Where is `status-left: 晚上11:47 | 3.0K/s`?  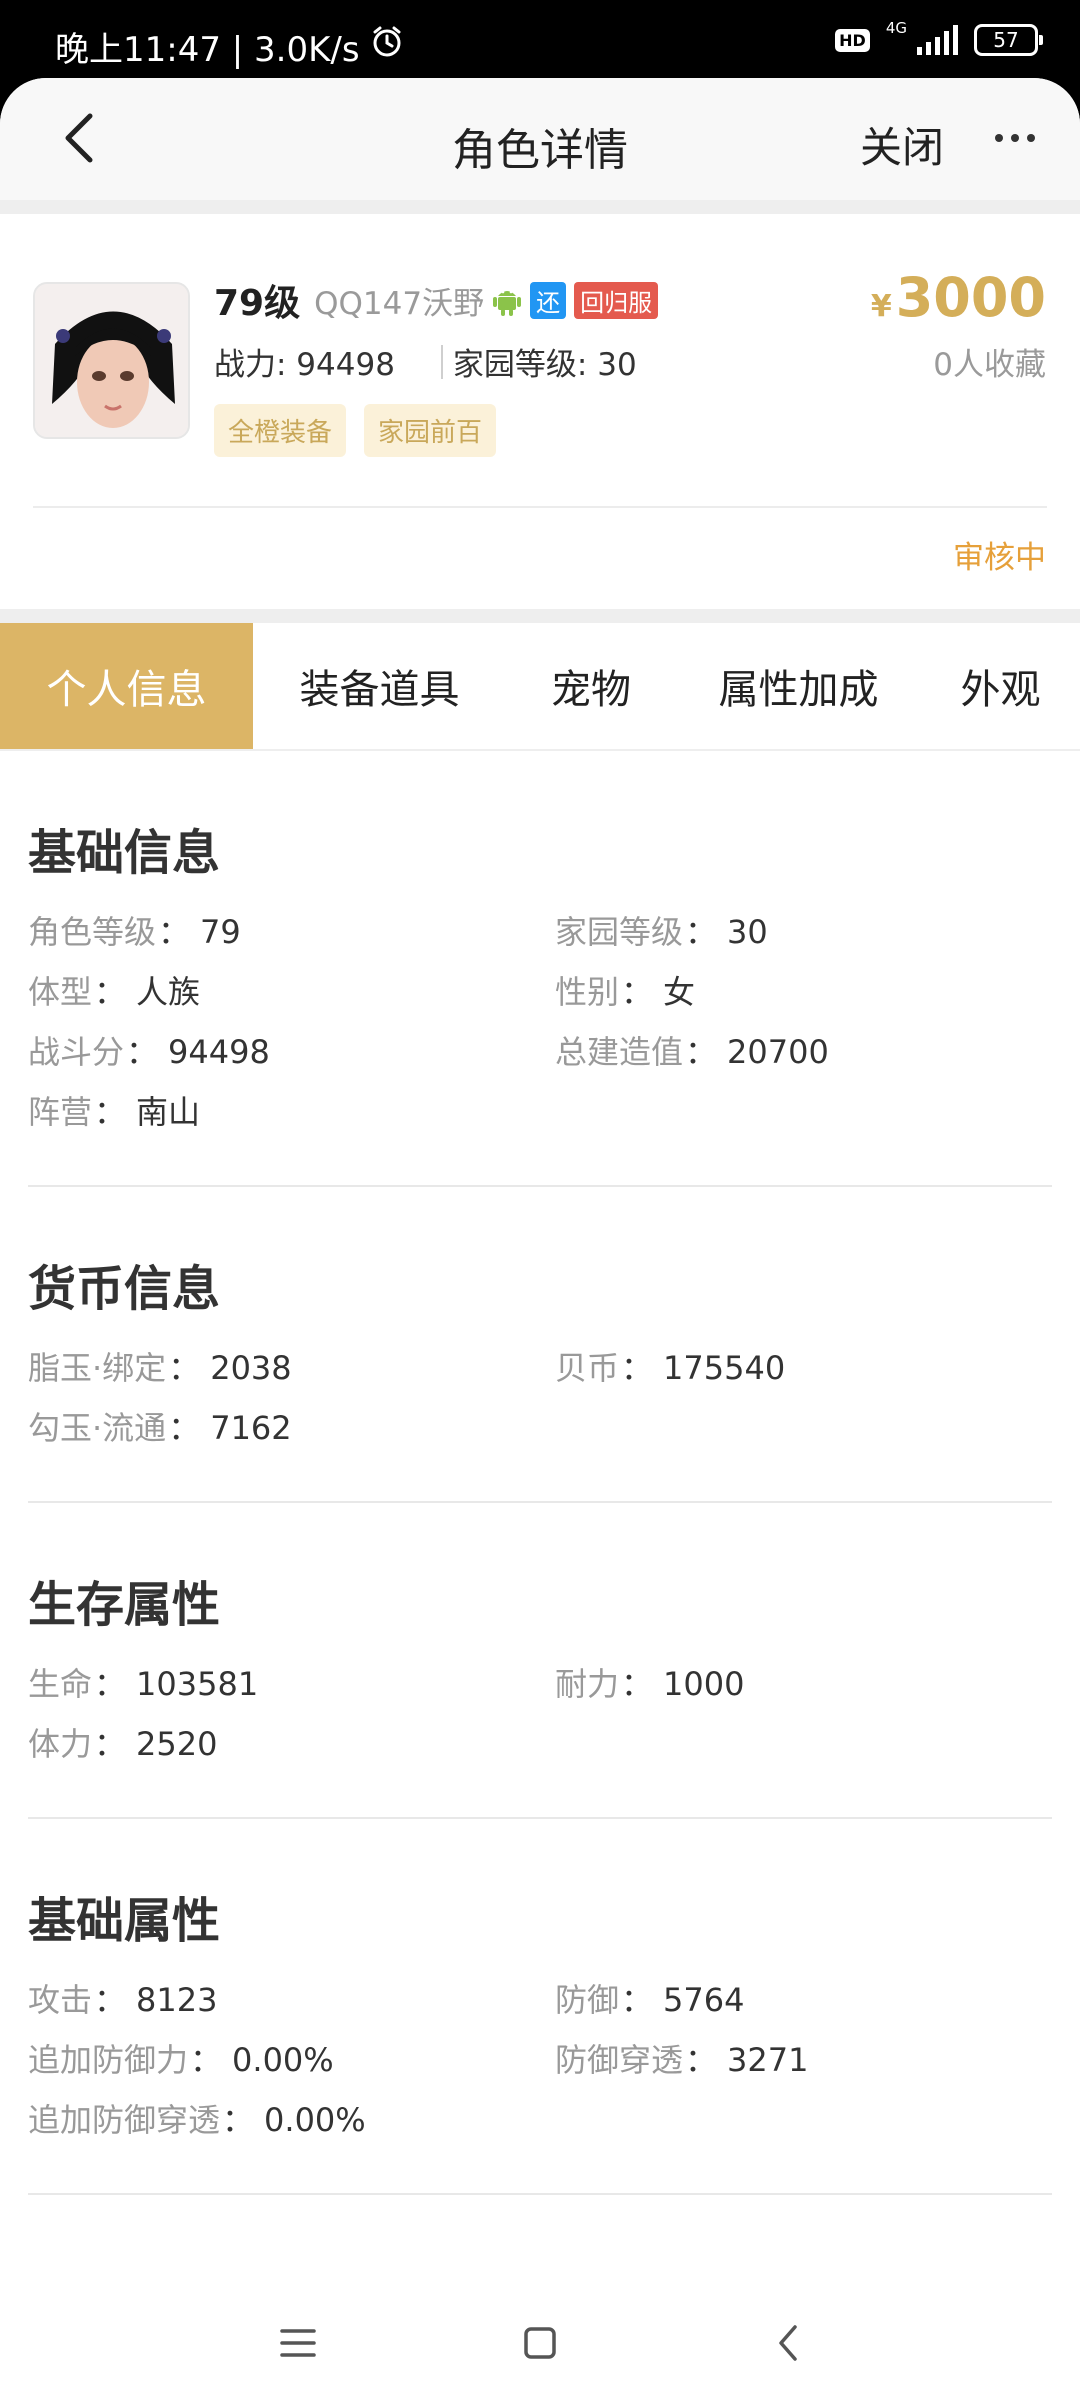
status-left: 晚上11:47 | 3.0K/s is located at coordinates (229, 46).